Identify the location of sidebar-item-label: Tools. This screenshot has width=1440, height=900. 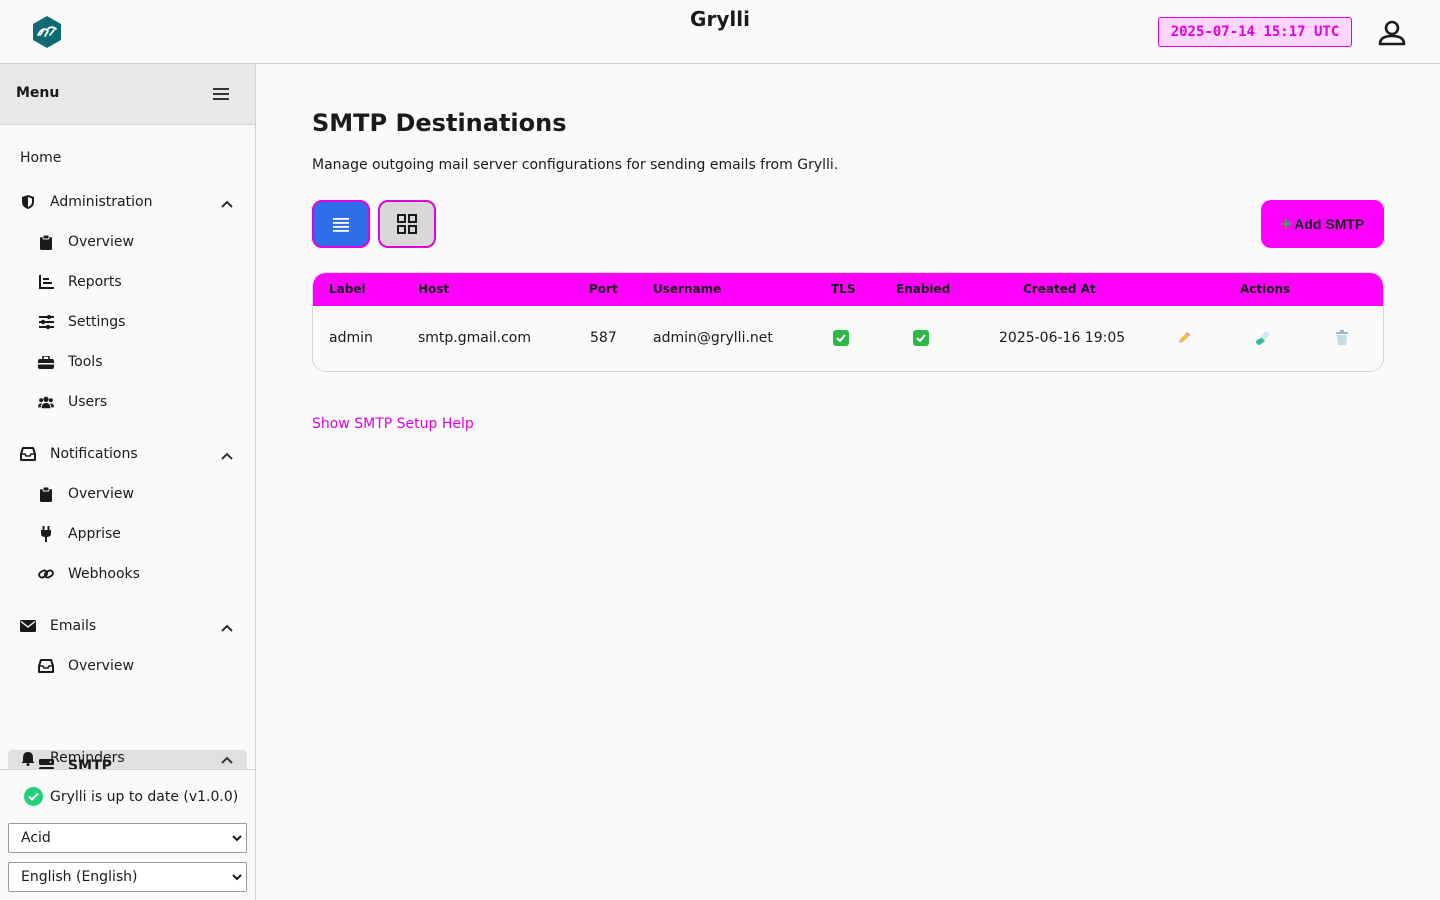
(85, 362).